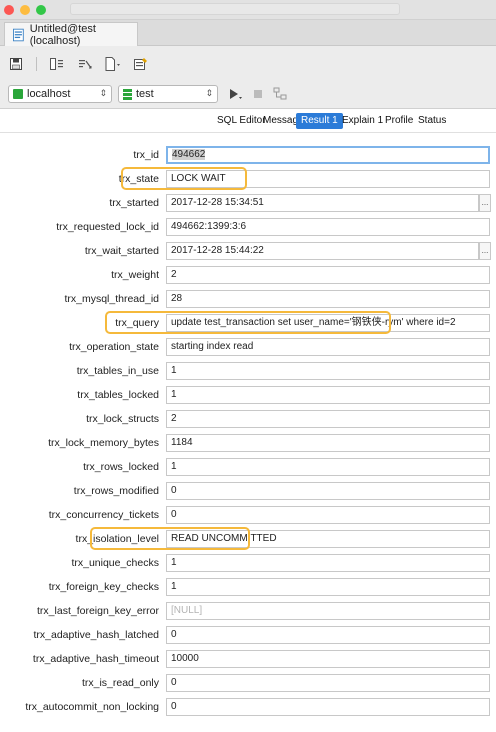 The height and width of the screenshot is (732, 496). I want to click on window-title-area, so click(235, 9).